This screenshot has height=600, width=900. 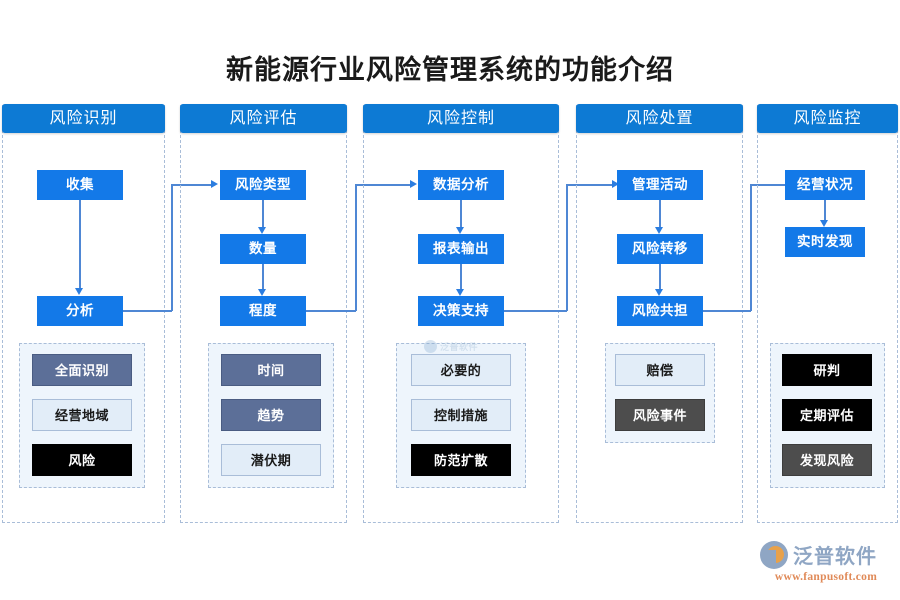 I want to click on flow-box-quantity: 数量, so click(x=263, y=249).